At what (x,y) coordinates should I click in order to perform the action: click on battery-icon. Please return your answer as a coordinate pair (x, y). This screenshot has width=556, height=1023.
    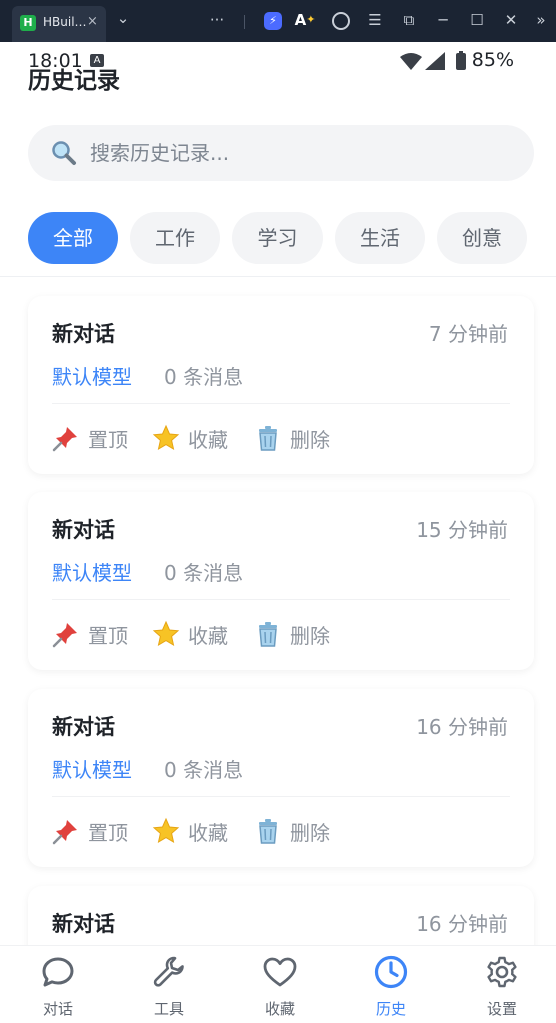
    Looking at the image, I should click on (461, 61).